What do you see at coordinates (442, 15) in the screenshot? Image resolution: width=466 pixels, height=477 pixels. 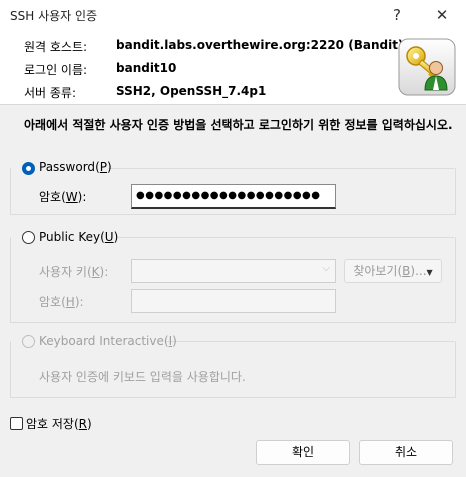 I see `close-icon: ✕` at bounding box center [442, 15].